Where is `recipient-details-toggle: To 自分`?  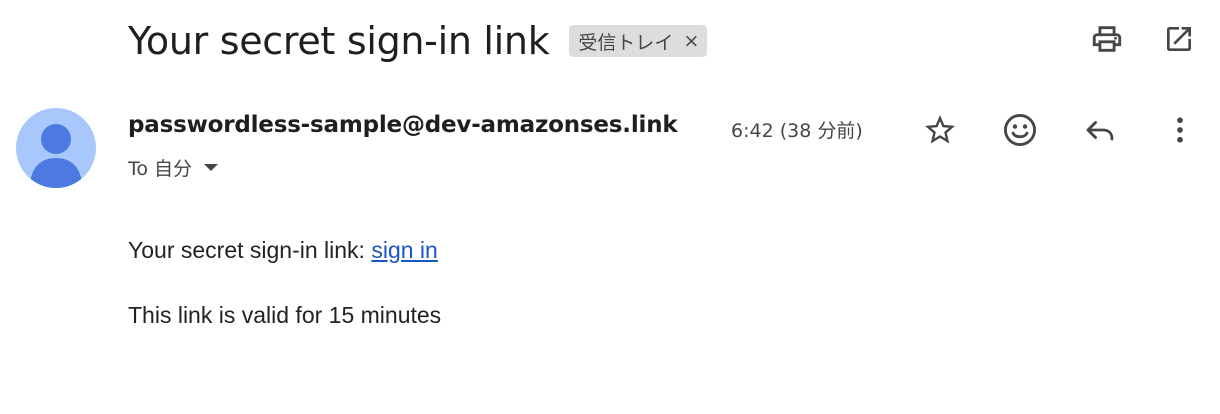
recipient-details-toggle: To 自分 is located at coordinates (173, 167).